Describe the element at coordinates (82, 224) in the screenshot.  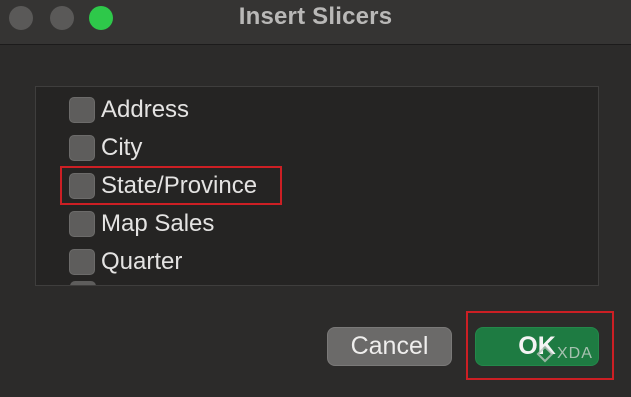
I see `checkbox-map-sales` at that location.